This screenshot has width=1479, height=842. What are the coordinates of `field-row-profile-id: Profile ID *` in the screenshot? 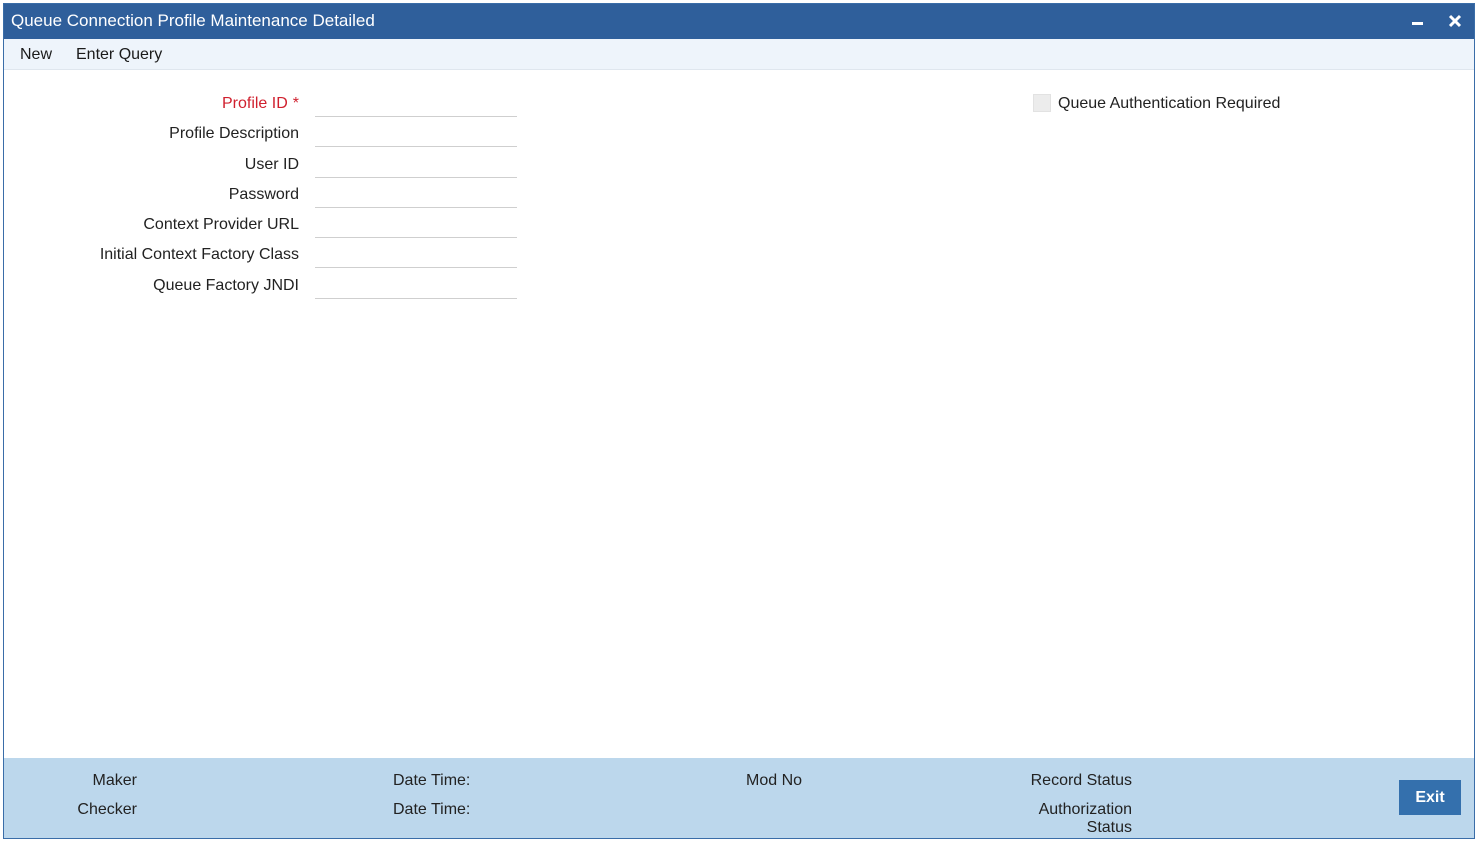 It's located at (264, 104).